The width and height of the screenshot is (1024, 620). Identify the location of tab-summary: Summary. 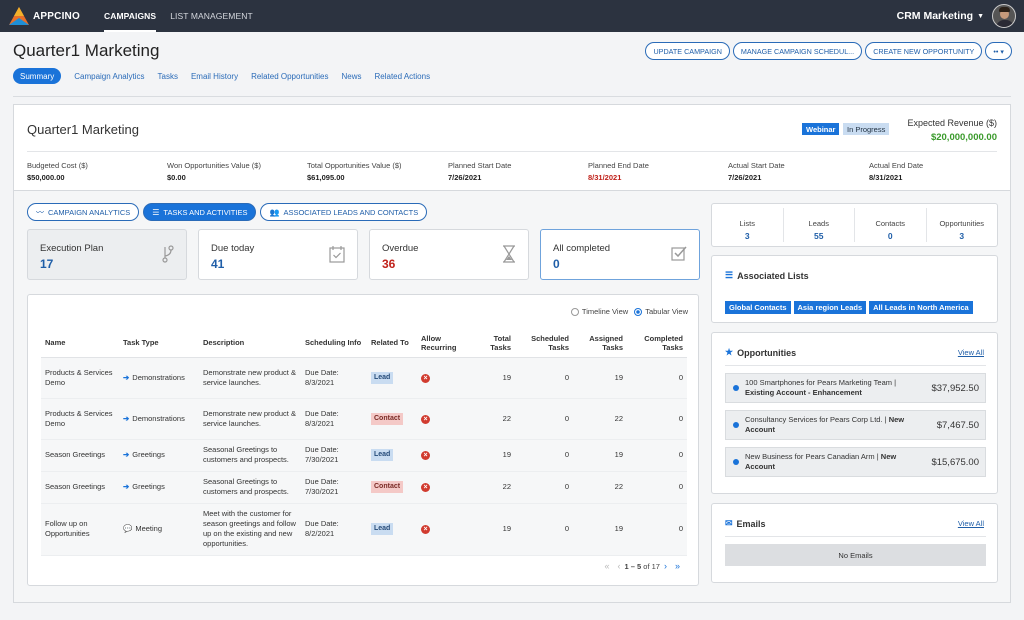
(37, 76).